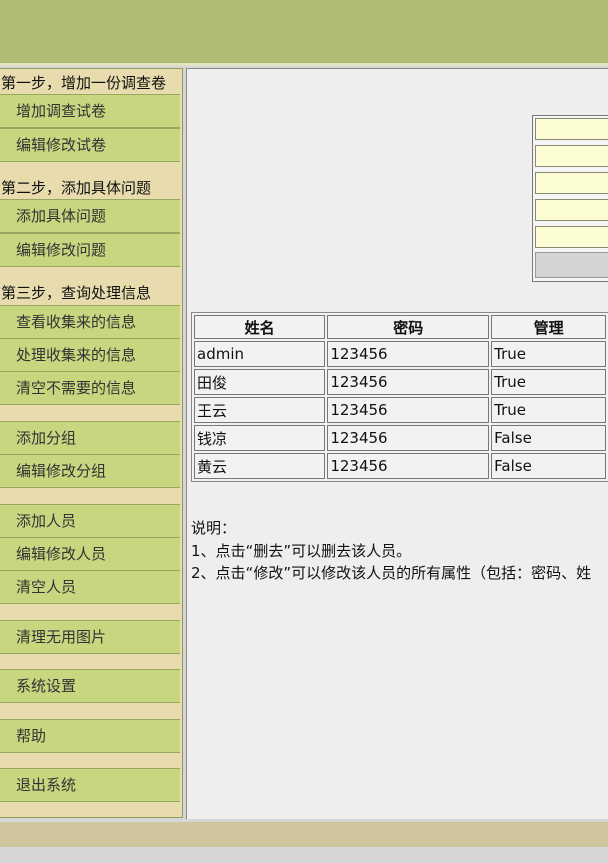  I want to click on table-row: admin 123456 True, so click(400, 354).